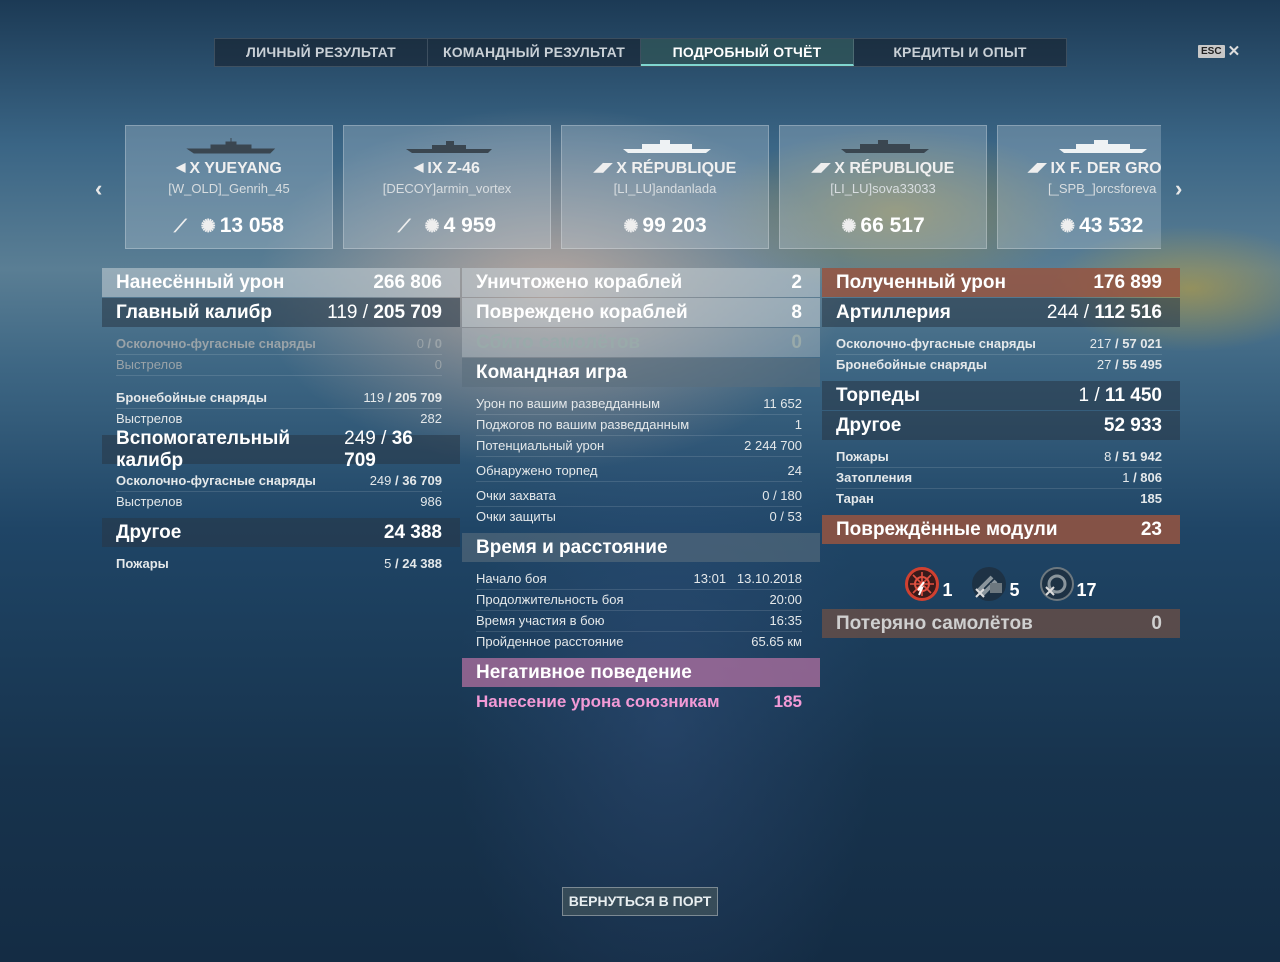 Image resolution: width=1280 pixels, height=962 pixels. I want to click on team-damage-row: Нанесение урона союзникам 185, so click(639, 701).